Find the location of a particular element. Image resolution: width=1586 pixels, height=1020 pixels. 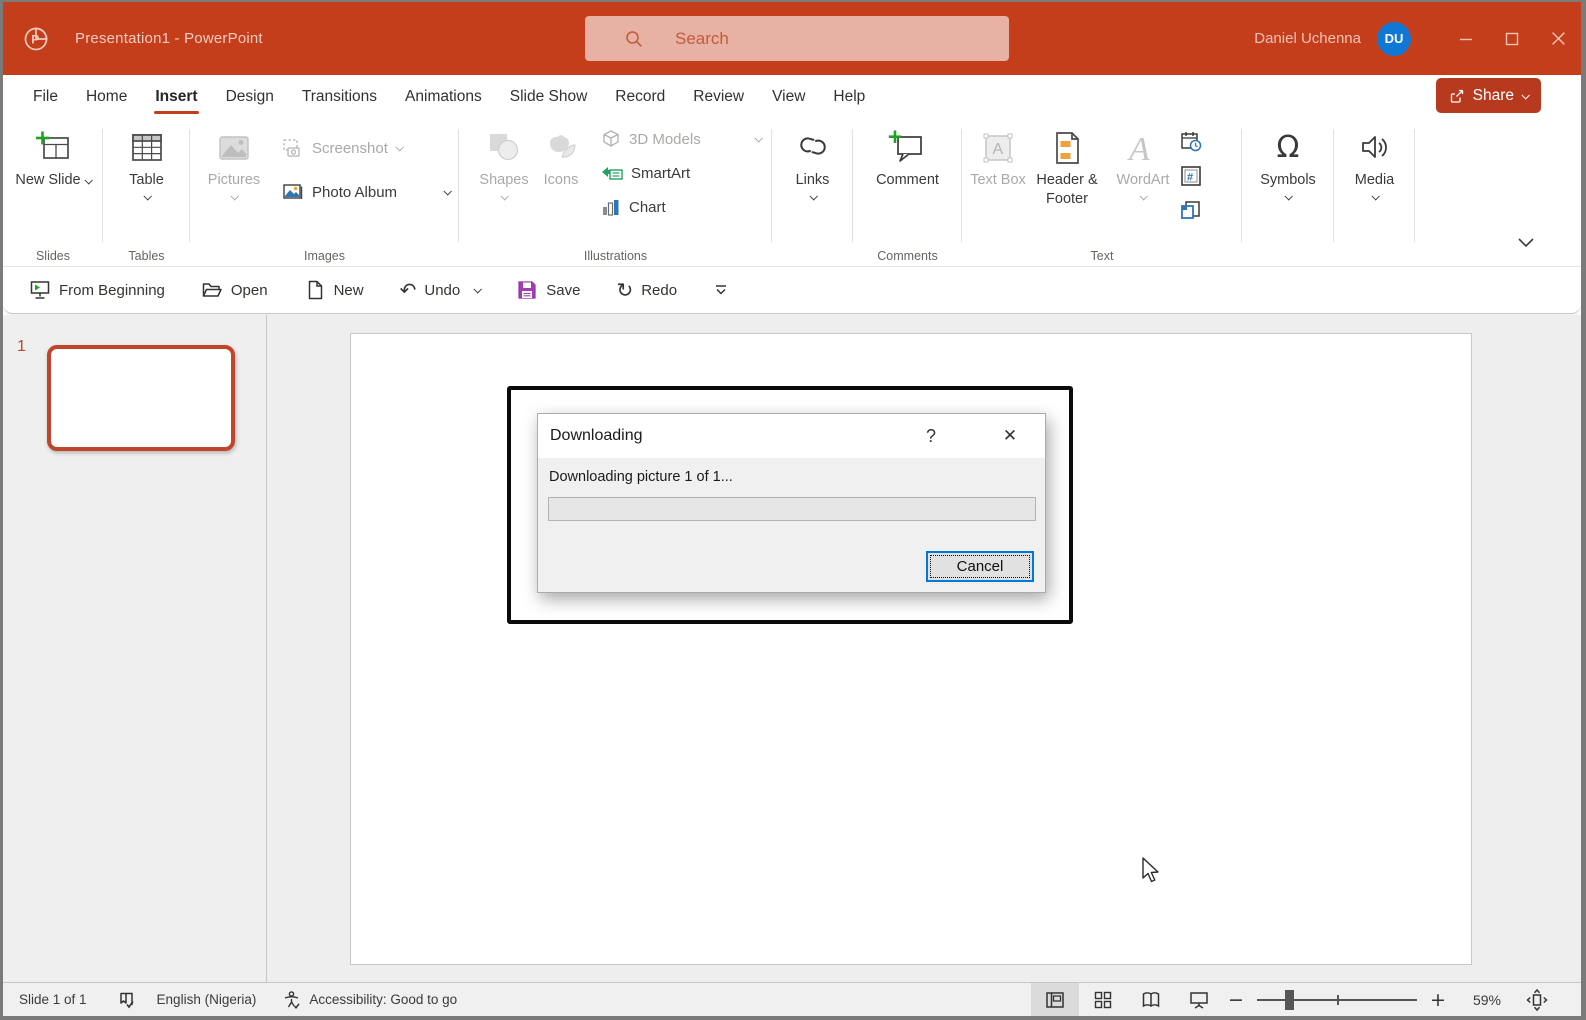

tab-view: View is located at coordinates (788, 97).